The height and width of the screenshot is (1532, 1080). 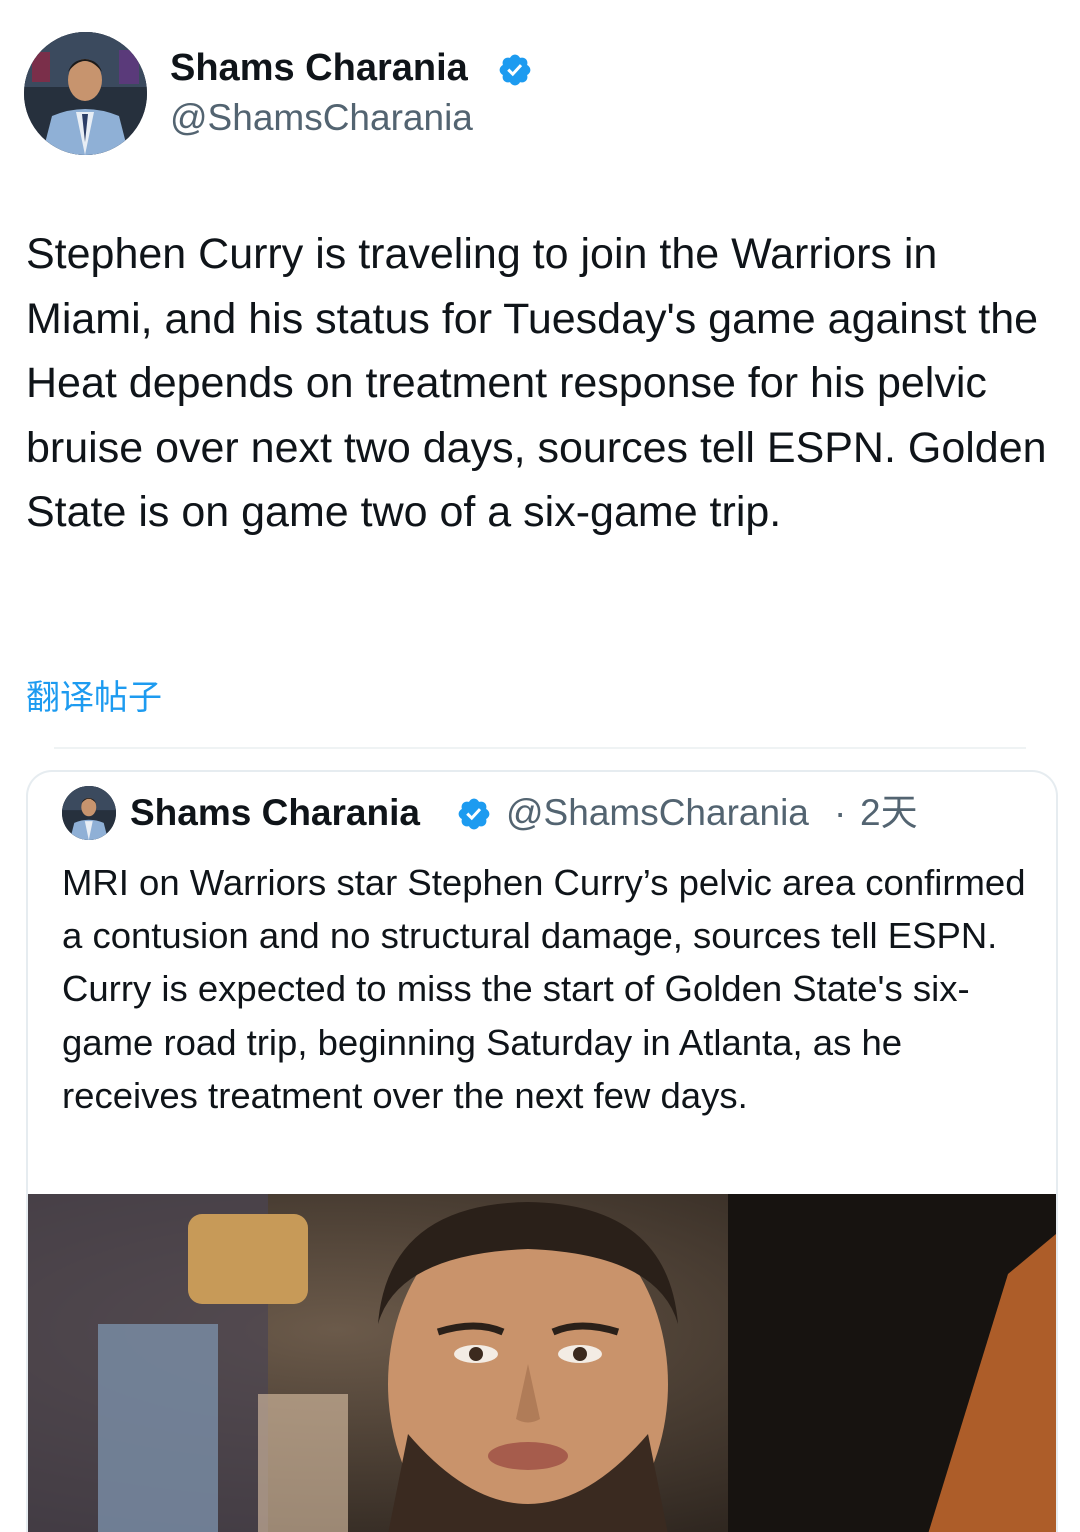 What do you see at coordinates (889, 813) in the screenshot?
I see `quoted-timestamp: 2天` at bounding box center [889, 813].